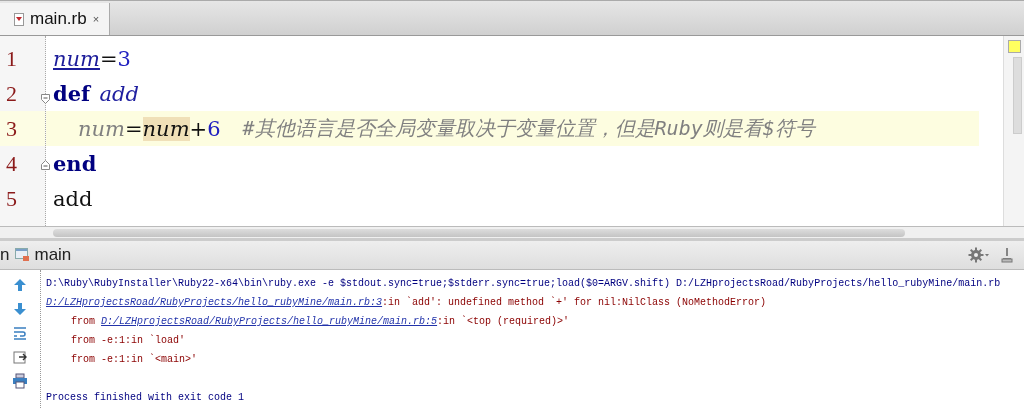 This screenshot has width=1024, height=408. What do you see at coordinates (128, 340) in the screenshot?
I see `console-text: from -e:1:in `load'` at bounding box center [128, 340].